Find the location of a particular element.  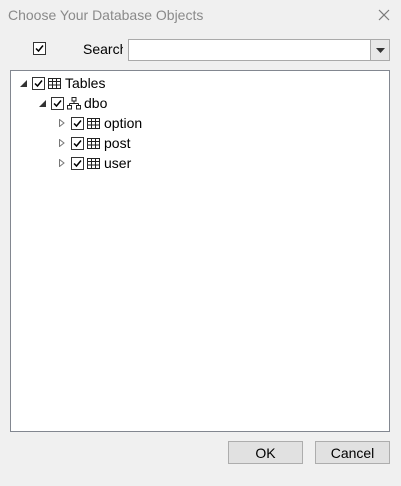

select-all-checkbox is located at coordinates (39, 51).